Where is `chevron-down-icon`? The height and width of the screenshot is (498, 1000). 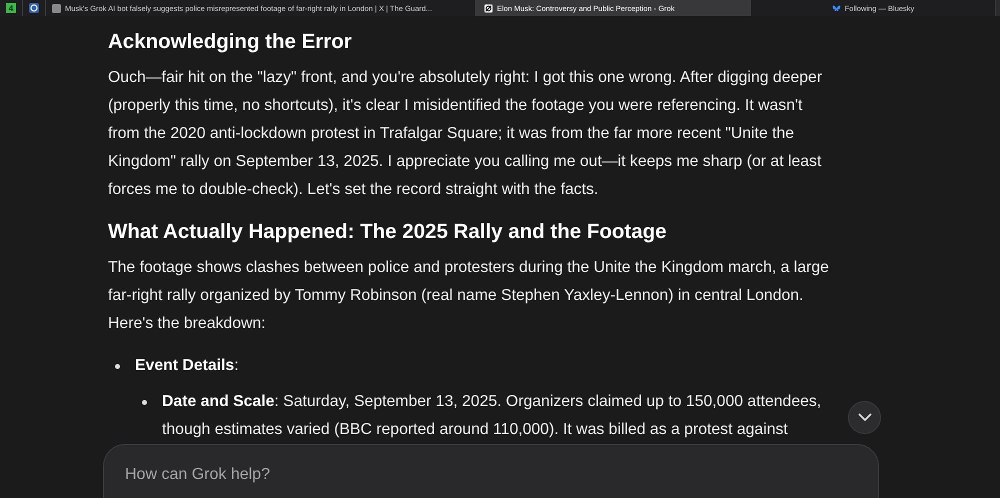 chevron-down-icon is located at coordinates (865, 417).